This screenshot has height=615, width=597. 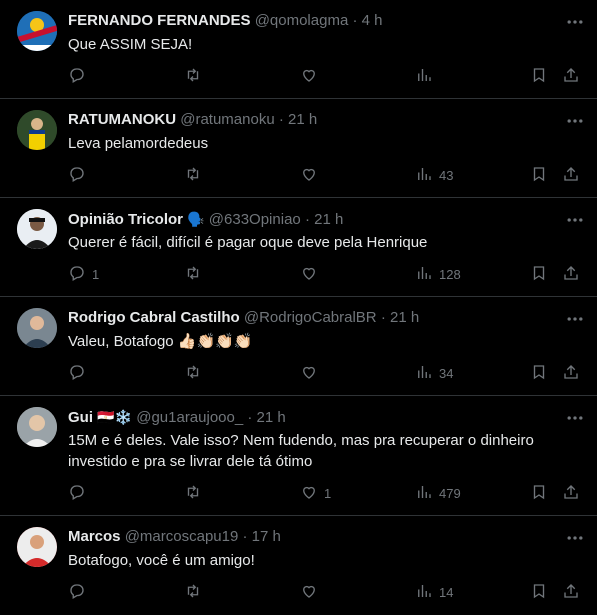 I want to click on user-name: Rodrigo Cabral Castilho, so click(x=154, y=317).